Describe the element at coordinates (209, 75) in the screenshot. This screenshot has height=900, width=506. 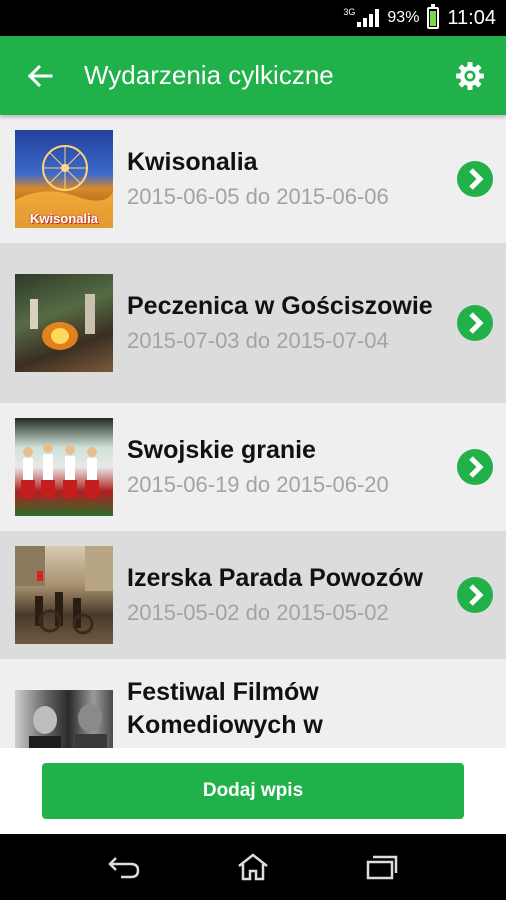
I see `page-title: Wydarzenia cylkiczne` at that location.